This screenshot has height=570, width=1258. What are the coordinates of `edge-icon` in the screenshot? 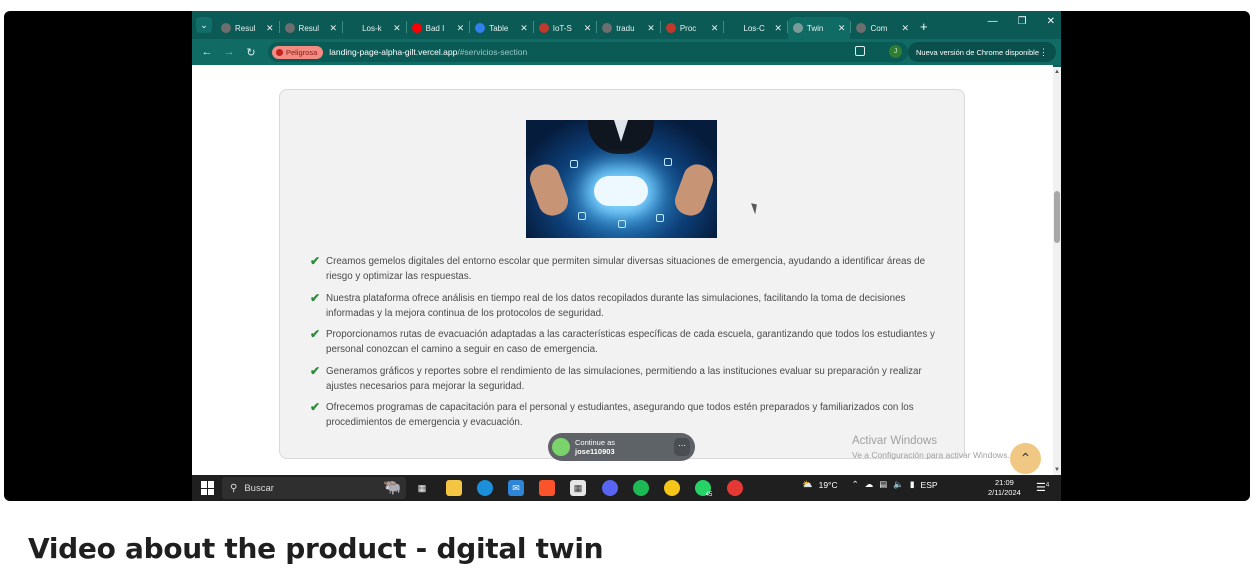 It's located at (485, 488).